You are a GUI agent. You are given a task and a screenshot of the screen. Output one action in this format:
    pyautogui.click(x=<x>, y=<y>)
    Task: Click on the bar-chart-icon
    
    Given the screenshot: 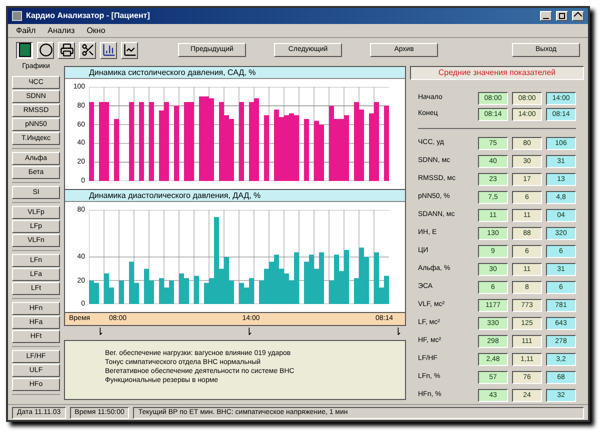 What is the action you would take?
    pyautogui.click(x=109, y=50)
    